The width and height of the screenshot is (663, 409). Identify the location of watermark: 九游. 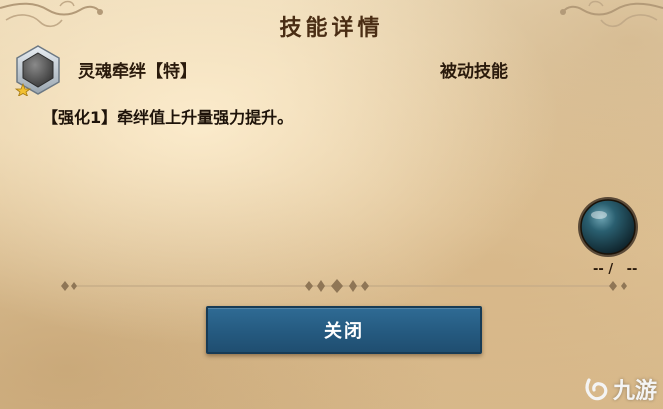
(620, 389).